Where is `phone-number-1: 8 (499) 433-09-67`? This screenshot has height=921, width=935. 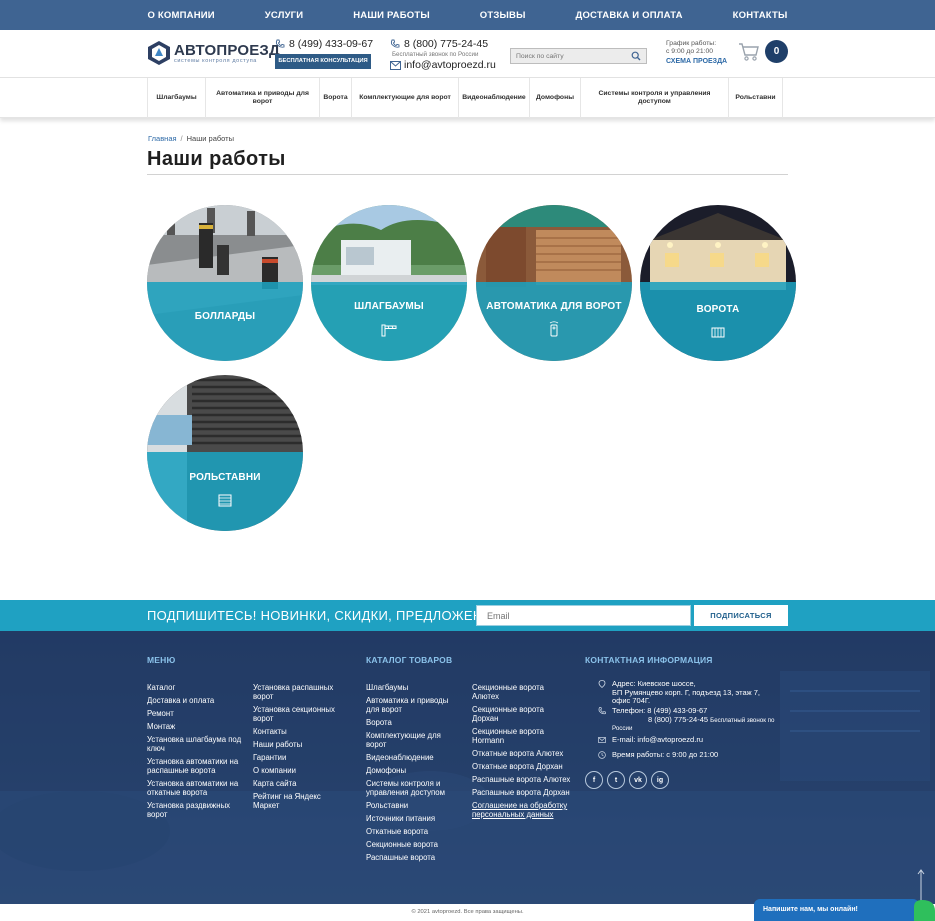 phone-number-1: 8 (499) 433-09-67 is located at coordinates (331, 44).